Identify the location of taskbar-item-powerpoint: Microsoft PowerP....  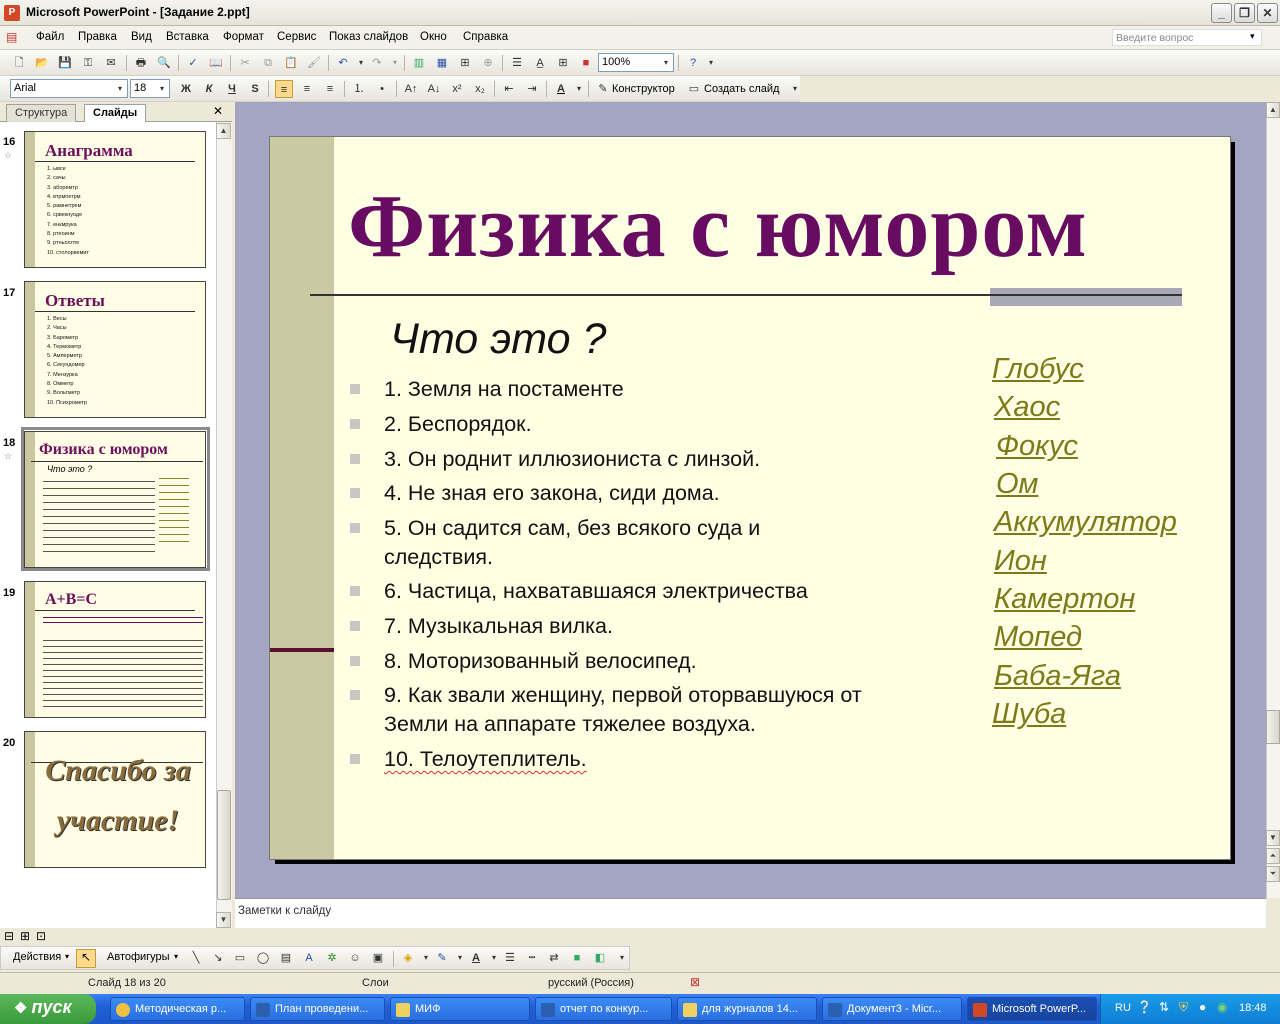
(1032, 1009).